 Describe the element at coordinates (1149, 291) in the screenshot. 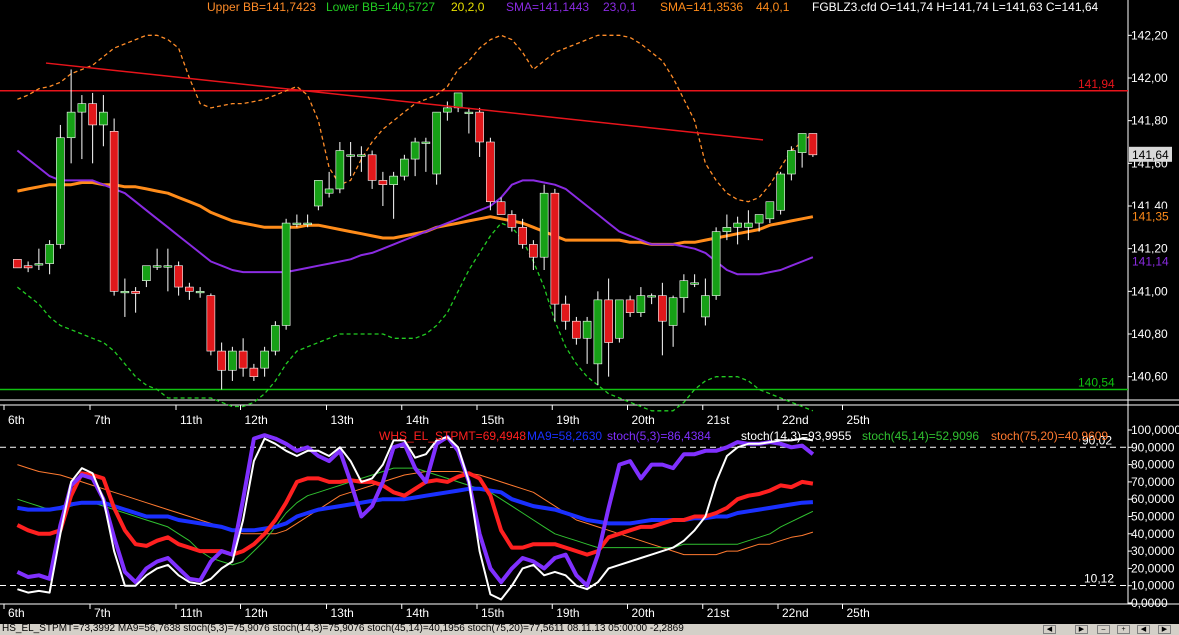

I see `price-tick-label: 141,00` at that location.